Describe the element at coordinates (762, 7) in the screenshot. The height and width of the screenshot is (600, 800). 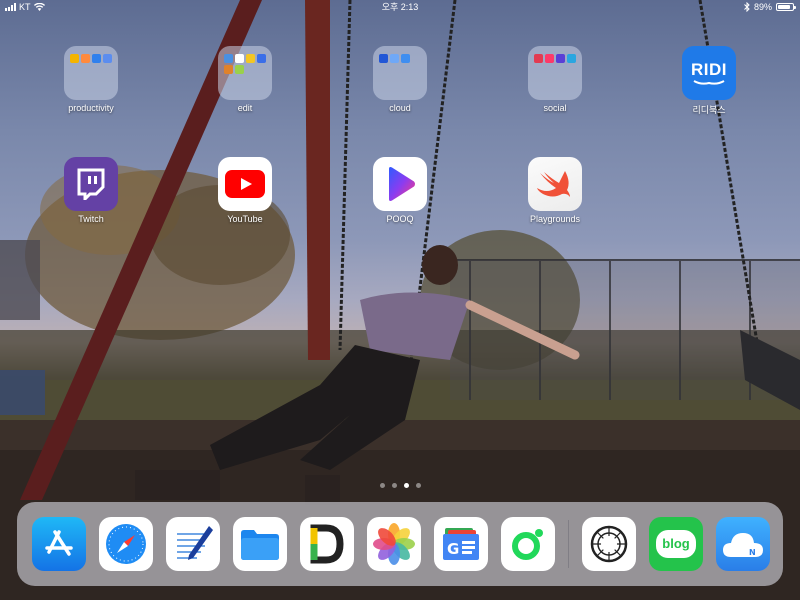
I see `battery-percent: 89%` at that location.